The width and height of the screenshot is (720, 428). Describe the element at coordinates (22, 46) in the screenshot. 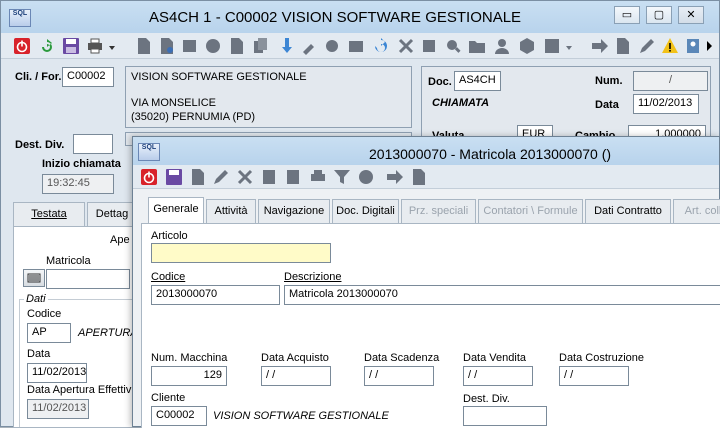

I see `power-icon` at that location.